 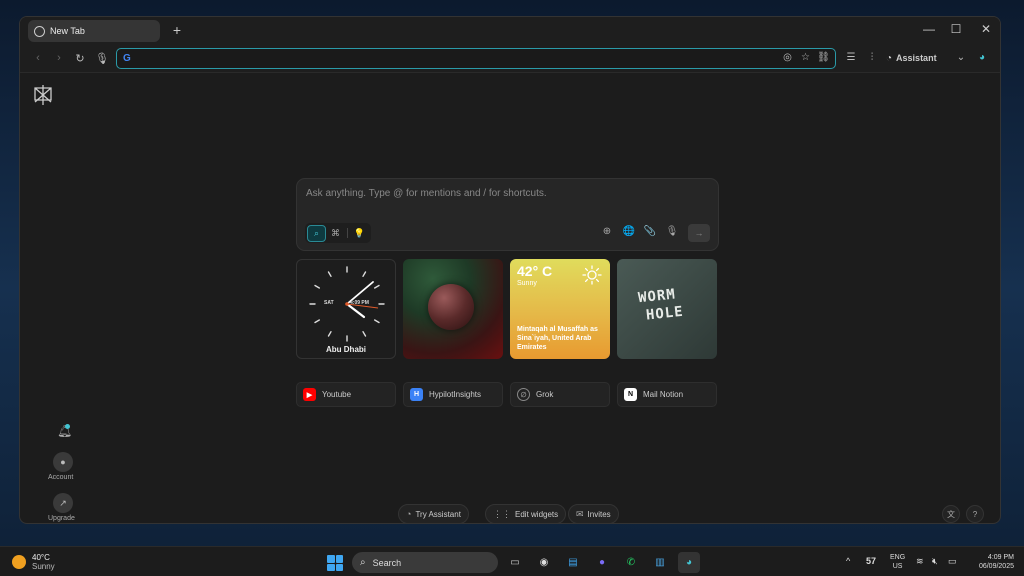 What do you see at coordinates (102, 58) in the screenshot?
I see `microphone-icon: 🎙` at bounding box center [102, 58].